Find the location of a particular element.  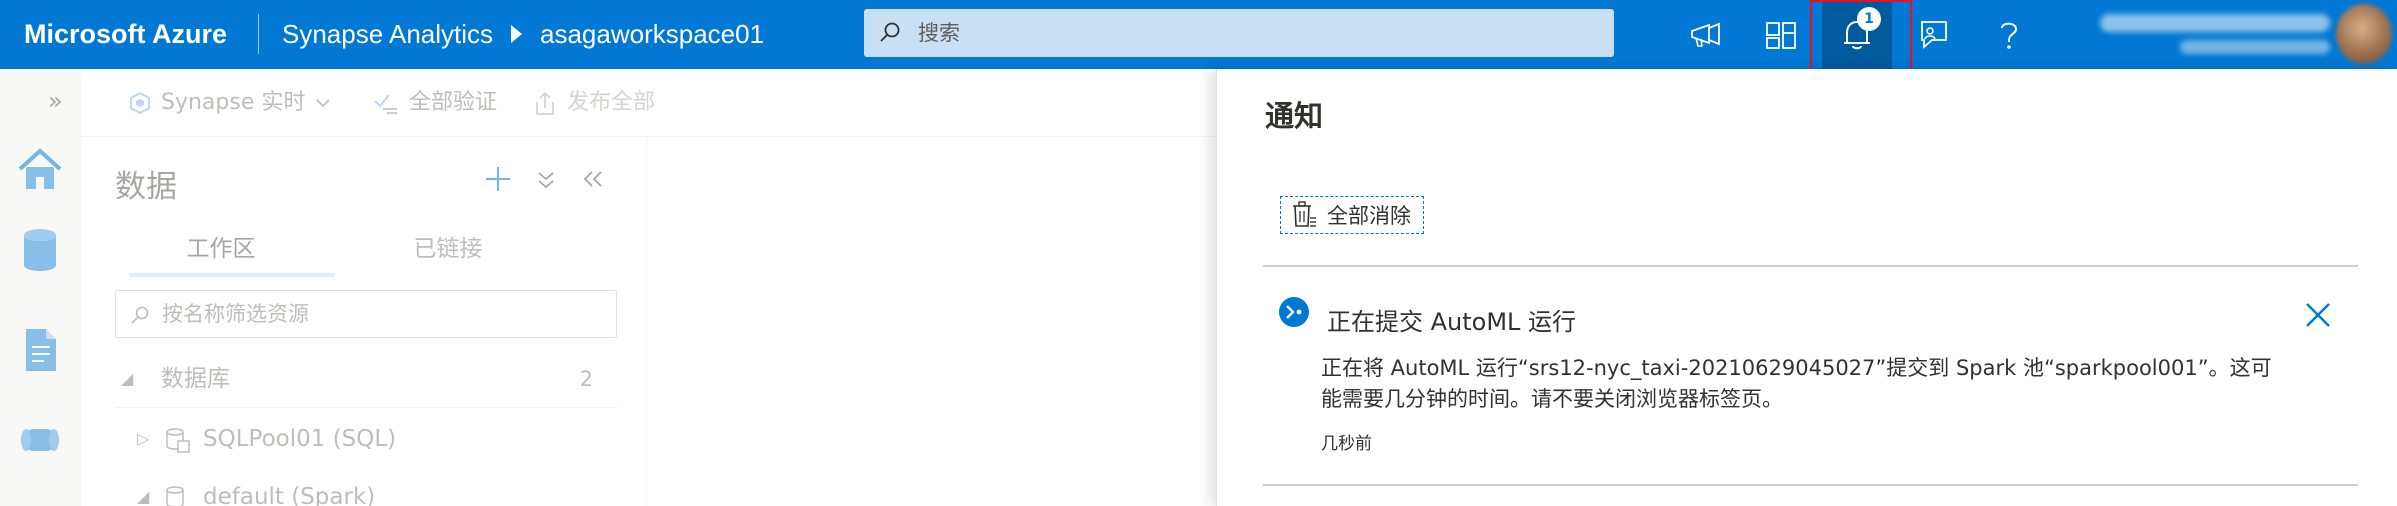

brand-divider is located at coordinates (258, 34).